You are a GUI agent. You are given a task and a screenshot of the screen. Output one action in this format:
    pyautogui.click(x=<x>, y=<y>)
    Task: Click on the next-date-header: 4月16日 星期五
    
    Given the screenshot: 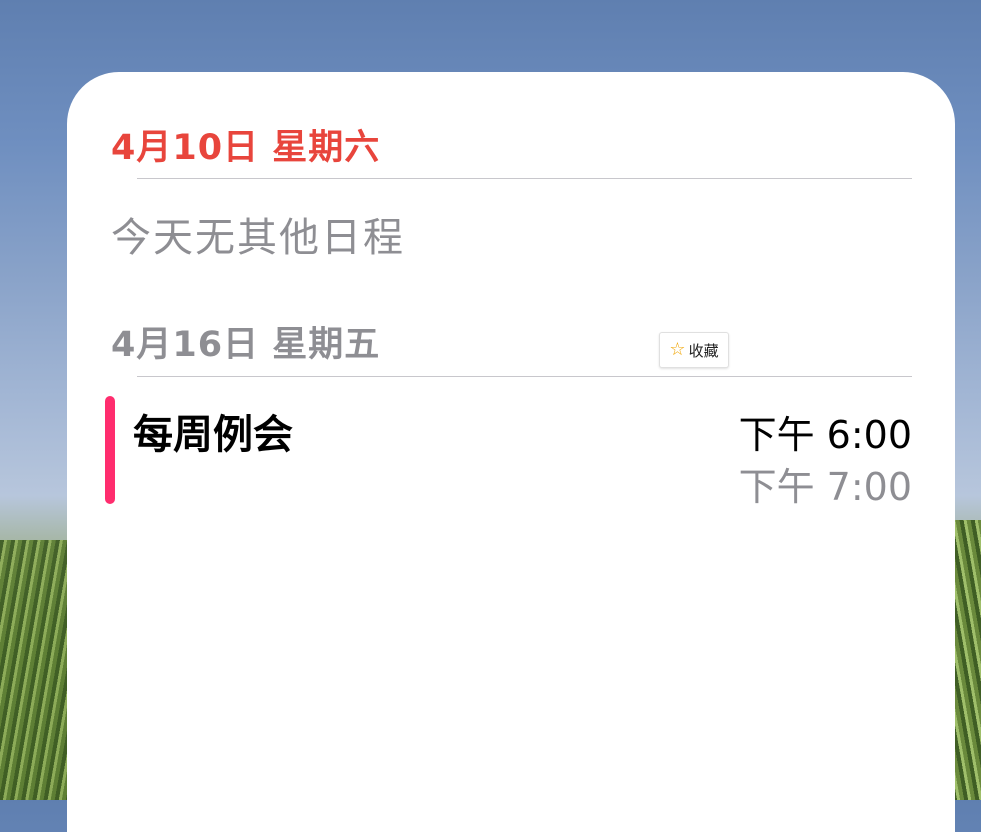 What is the action you would take?
    pyautogui.click(x=246, y=345)
    